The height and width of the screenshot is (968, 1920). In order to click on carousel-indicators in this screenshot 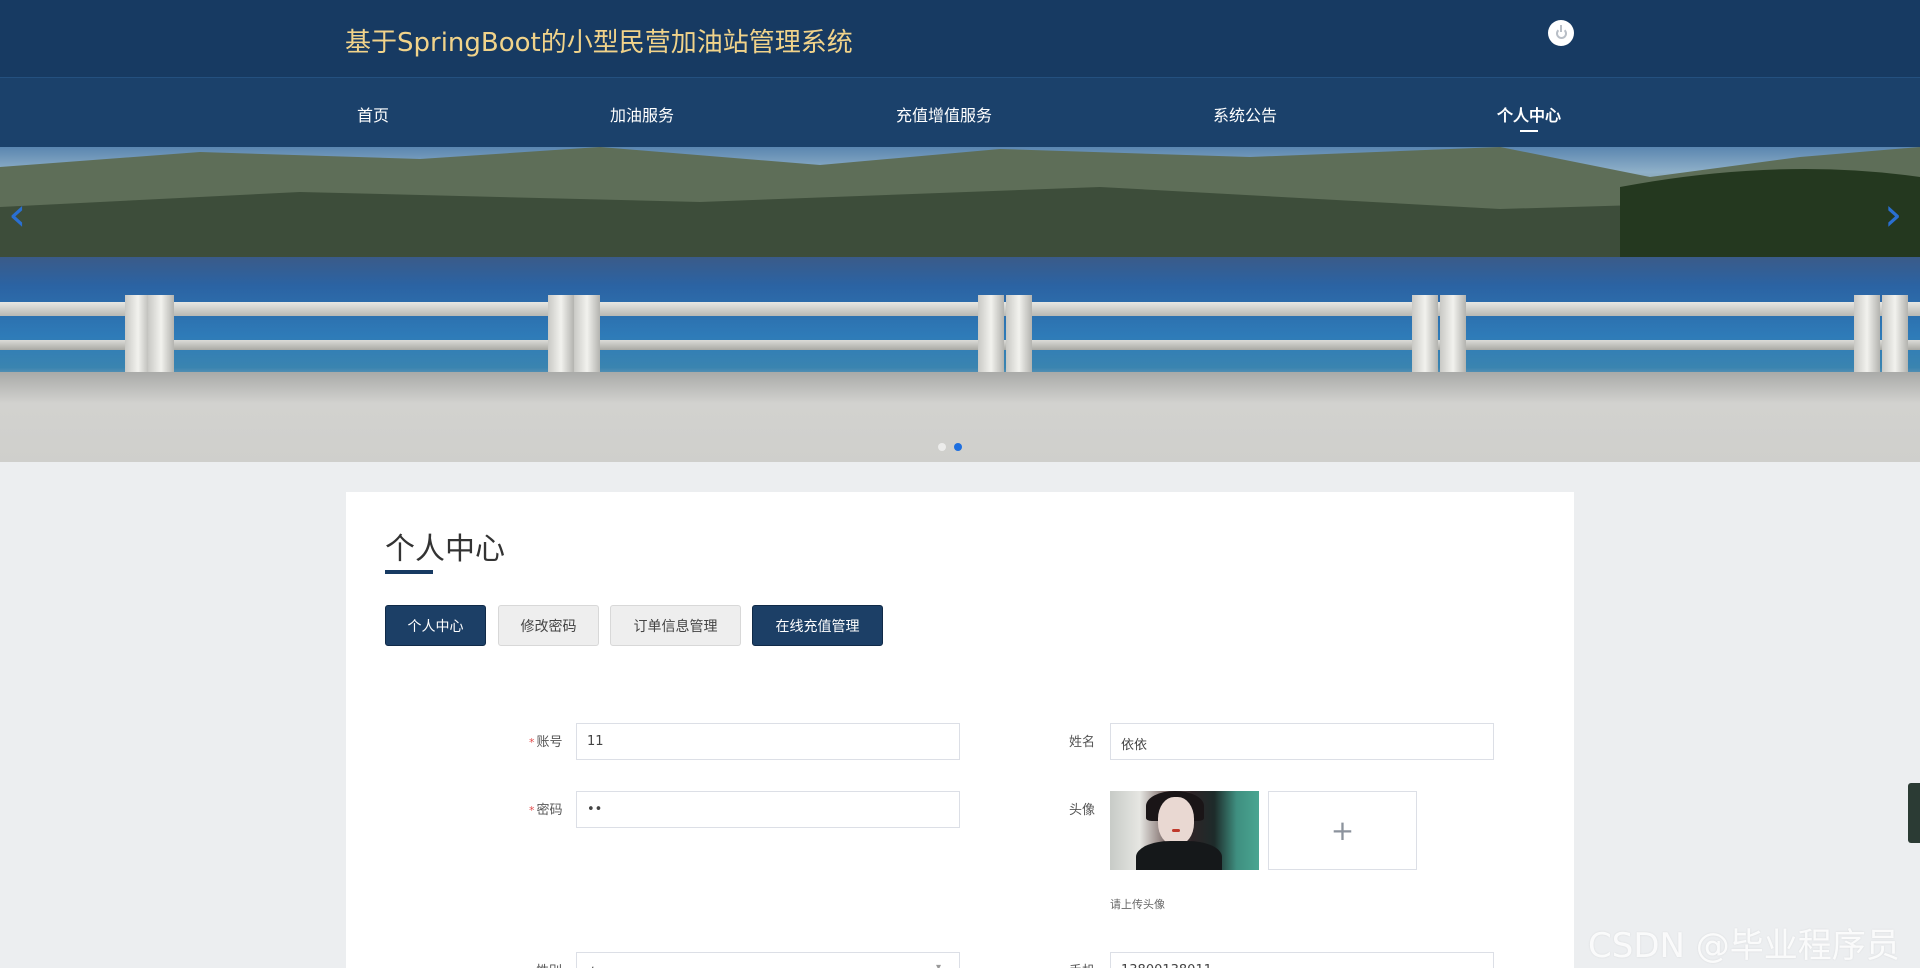, I will do `click(950, 447)`.